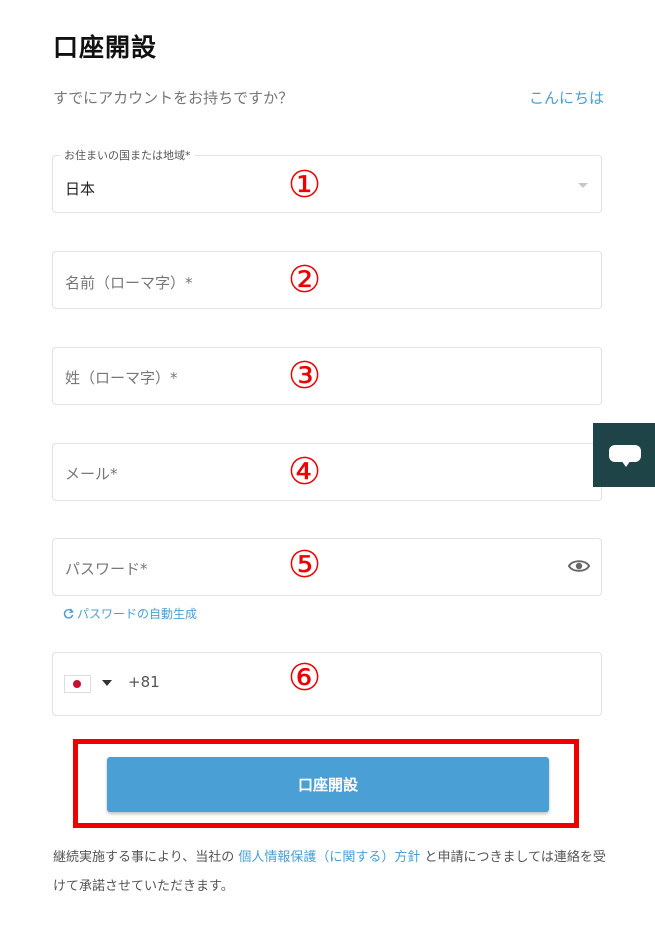 The height and width of the screenshot is (943, 655). I want to click on refresh-icon, so click(68, 613).